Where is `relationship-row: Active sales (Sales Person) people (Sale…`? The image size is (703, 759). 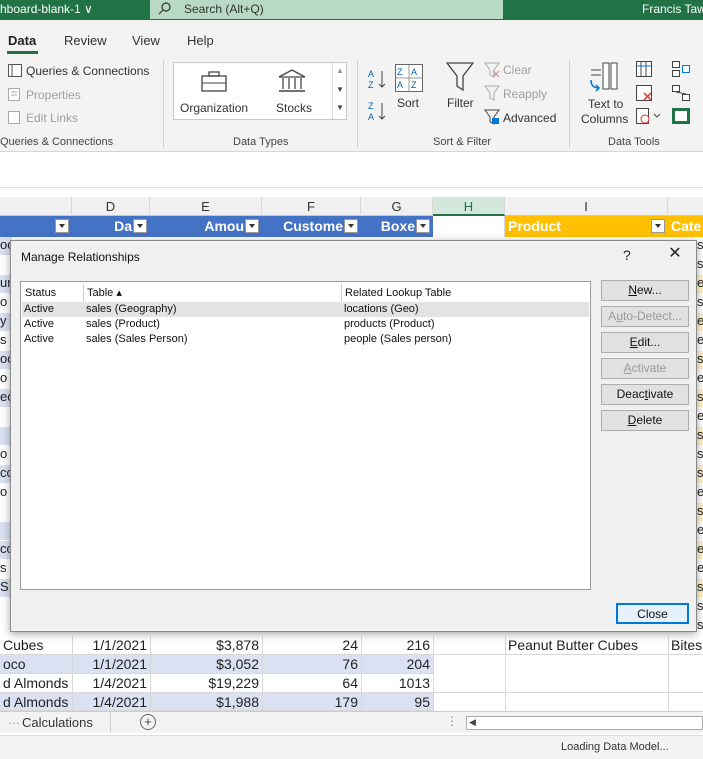
relationship-row: Active sales (Sales Person) people (Sale… is located at coordinates (305, 339).